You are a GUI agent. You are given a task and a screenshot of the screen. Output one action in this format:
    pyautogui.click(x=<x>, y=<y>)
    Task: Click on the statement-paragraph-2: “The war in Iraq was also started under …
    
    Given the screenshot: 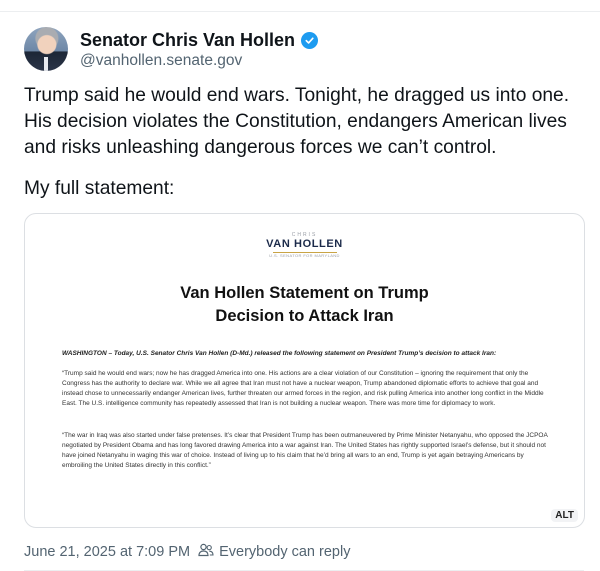 What is the action you would take?
    pyautogui.click(x=305, y=450)
    